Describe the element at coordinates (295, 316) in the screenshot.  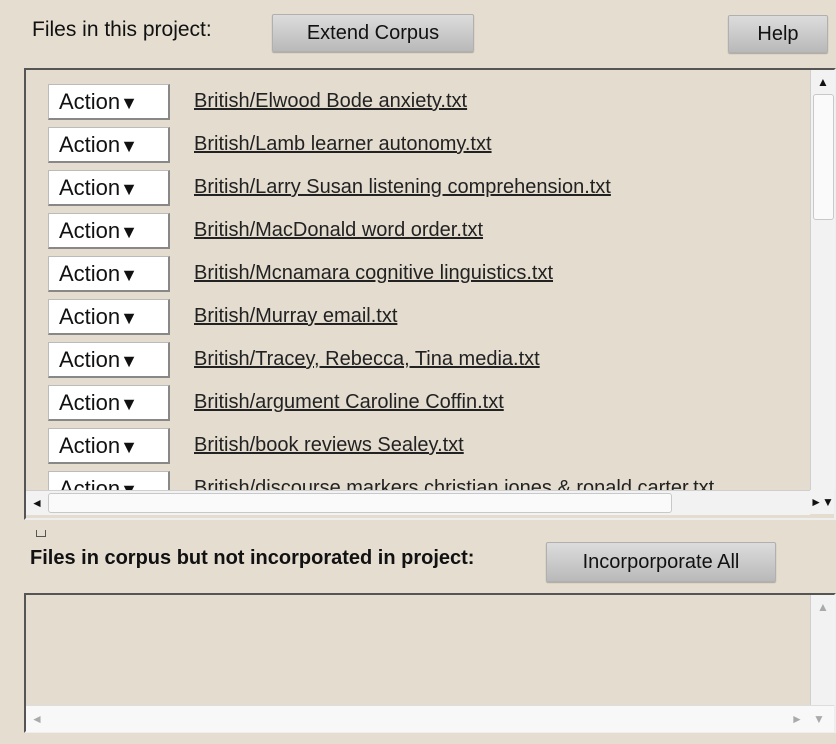
I see `file-link: British/Murray email.txt` at that location.